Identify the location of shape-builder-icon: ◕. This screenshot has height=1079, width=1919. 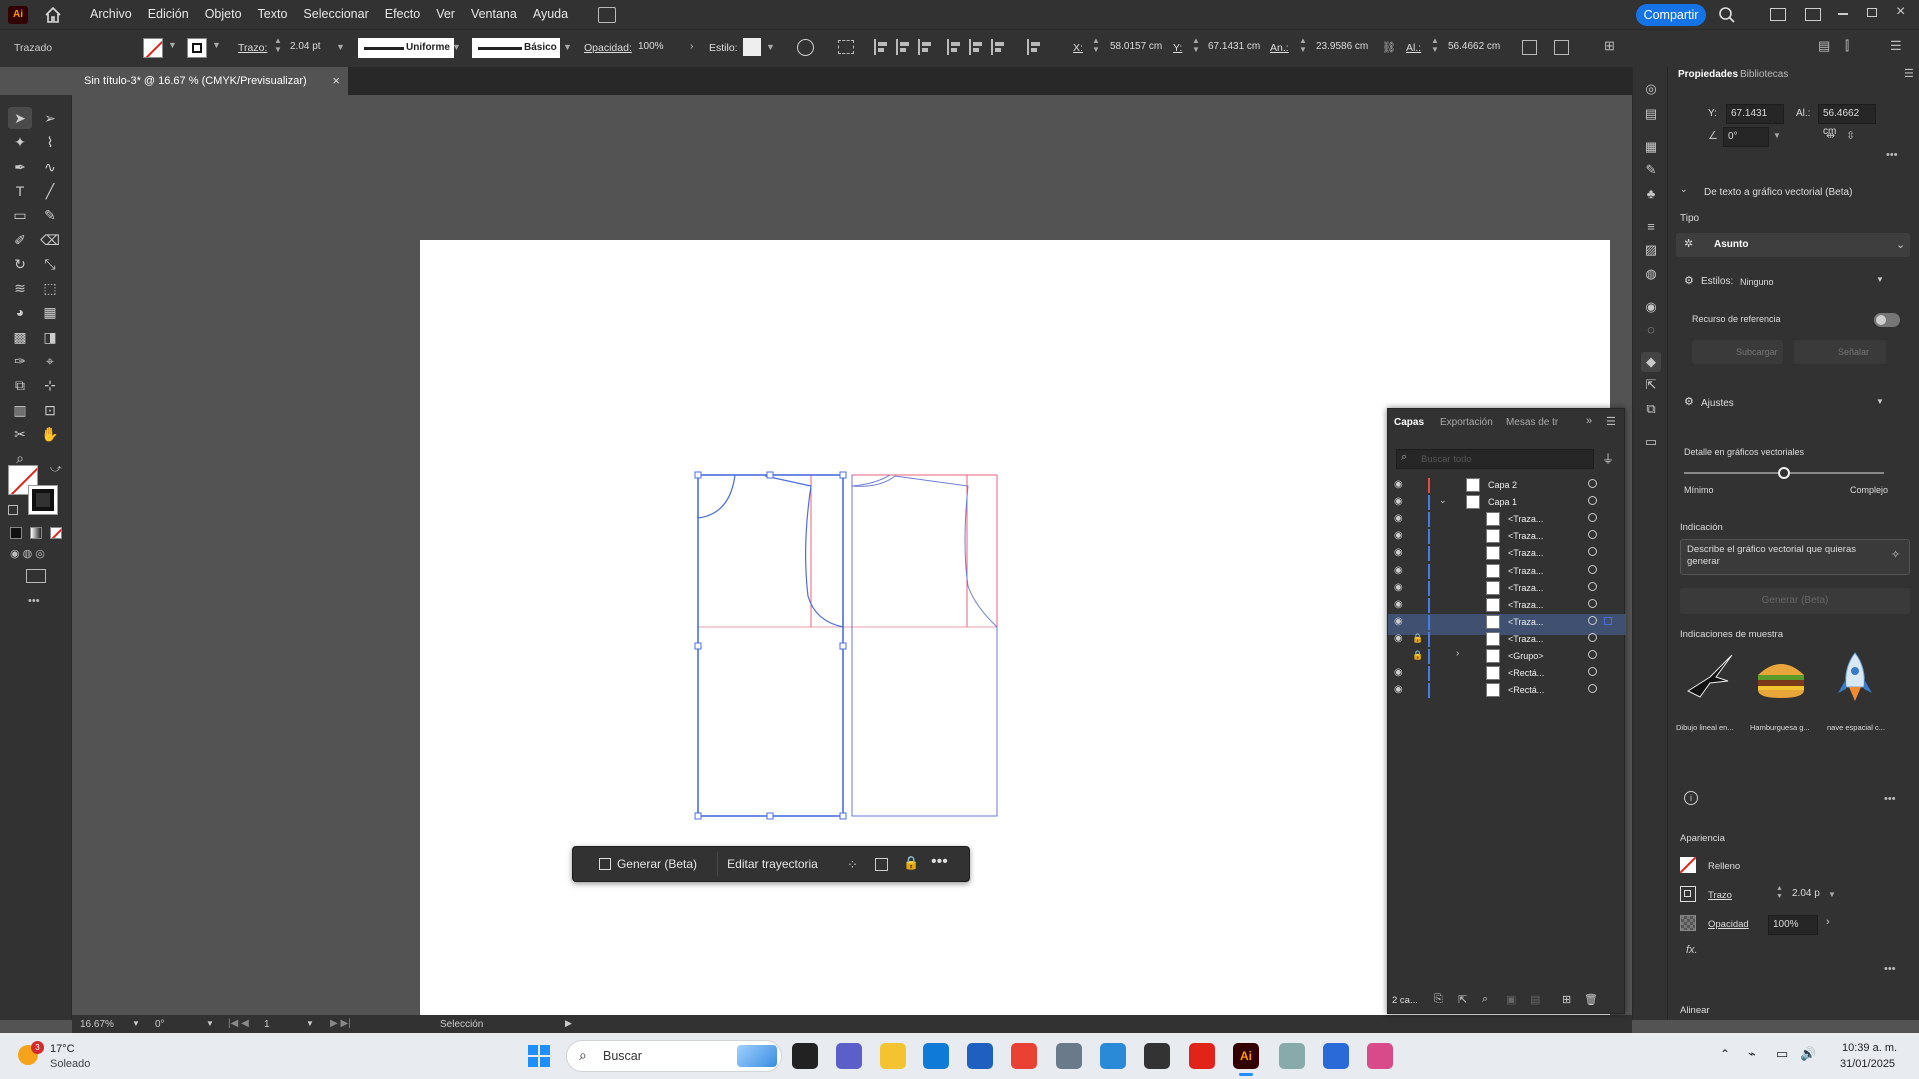
(20, 312).